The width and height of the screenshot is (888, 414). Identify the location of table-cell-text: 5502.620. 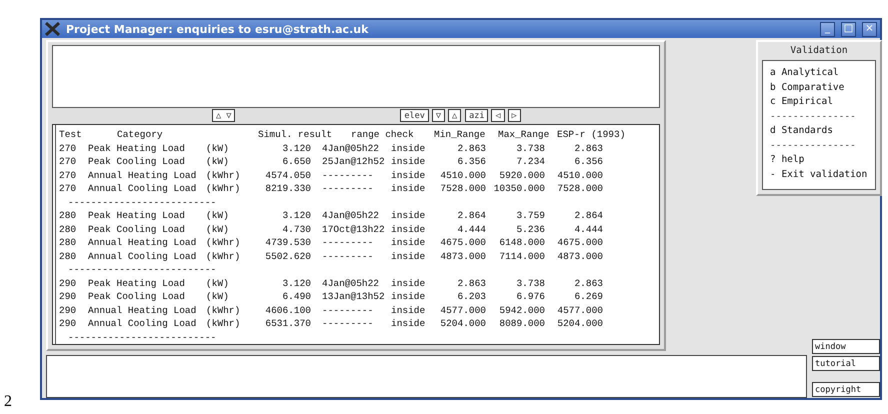
(287, 256).